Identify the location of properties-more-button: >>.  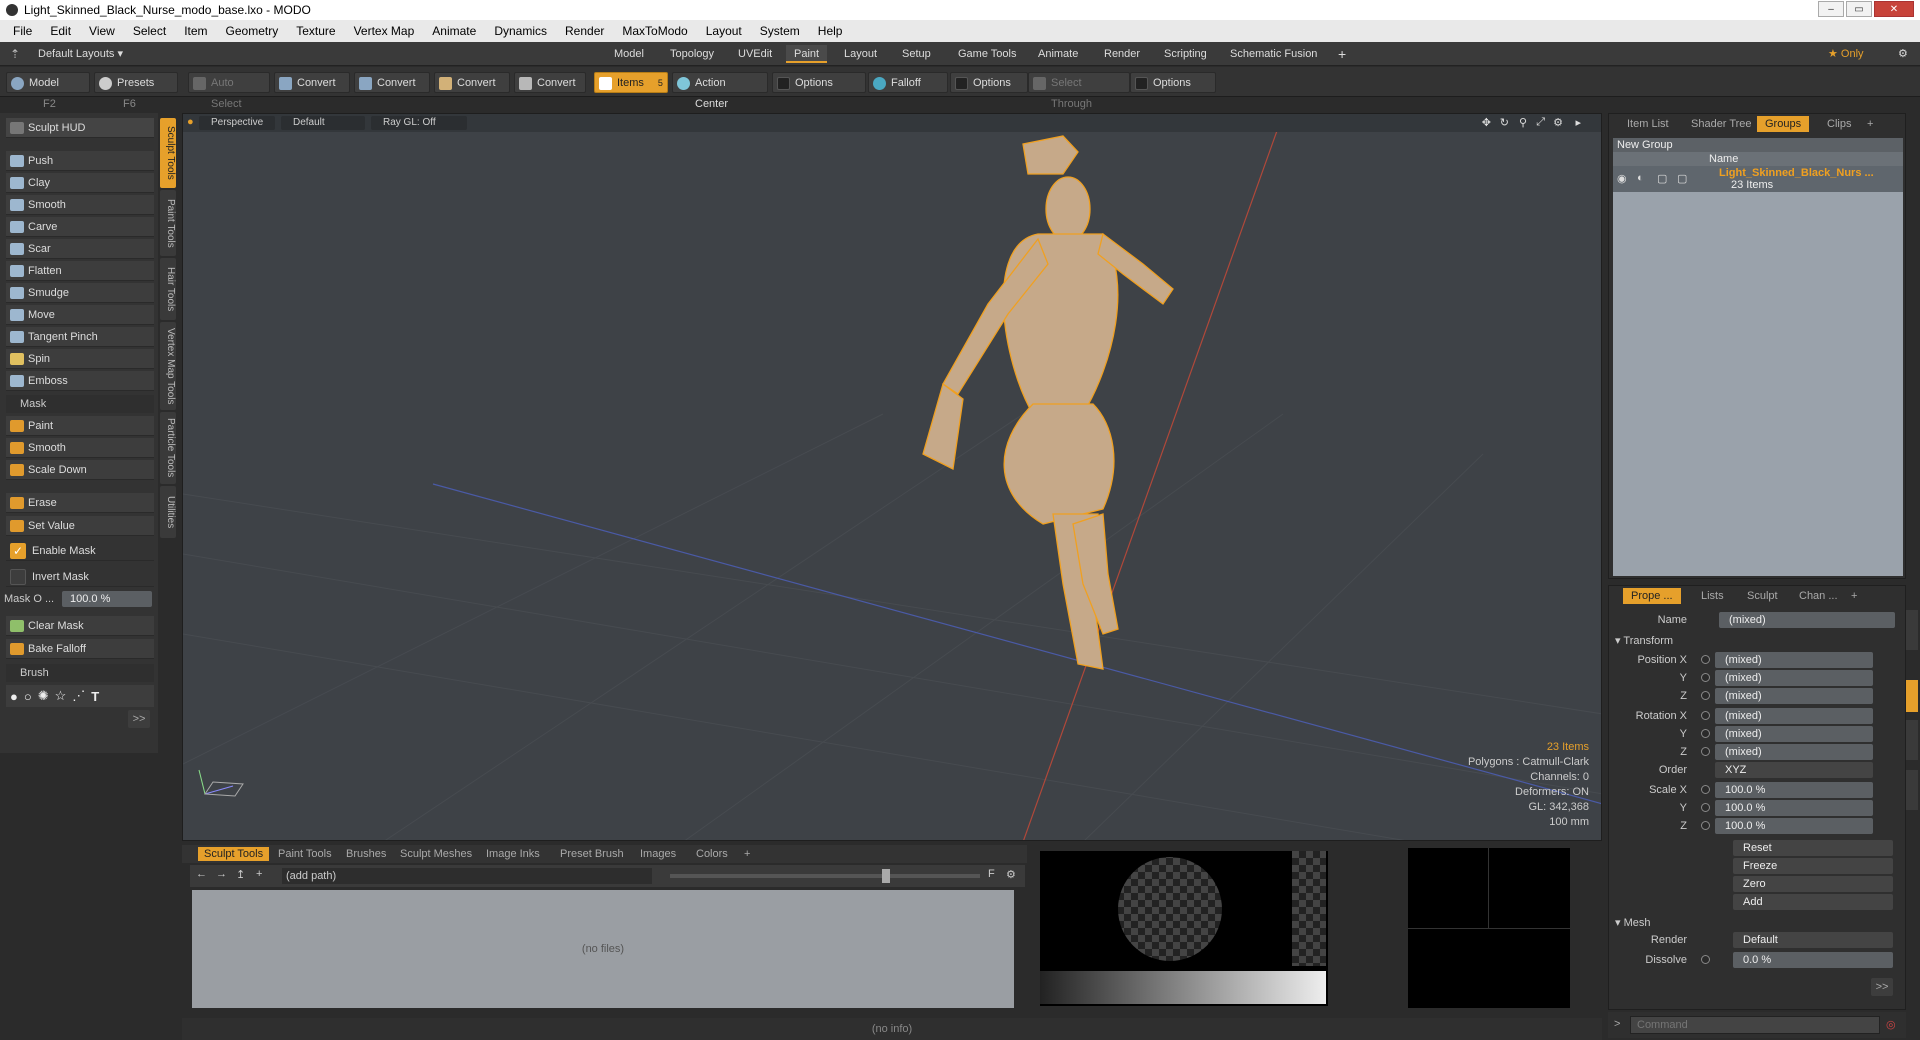
(1882, 987).